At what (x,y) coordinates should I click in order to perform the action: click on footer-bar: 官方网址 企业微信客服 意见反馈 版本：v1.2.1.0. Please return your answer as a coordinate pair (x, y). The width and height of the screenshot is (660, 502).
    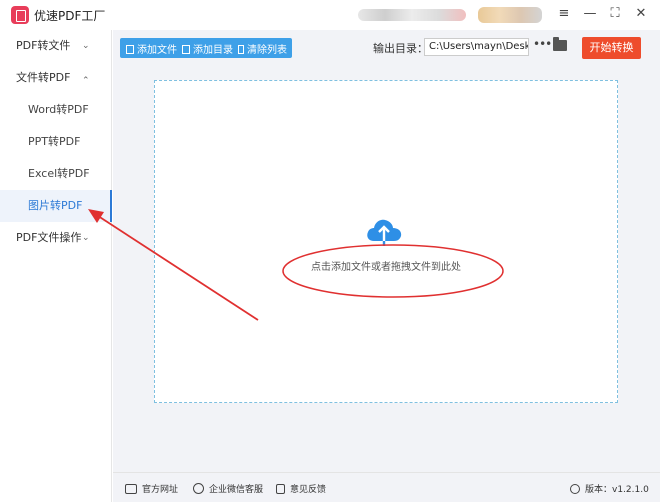
    Looking at the image, I should click on (386, 487).